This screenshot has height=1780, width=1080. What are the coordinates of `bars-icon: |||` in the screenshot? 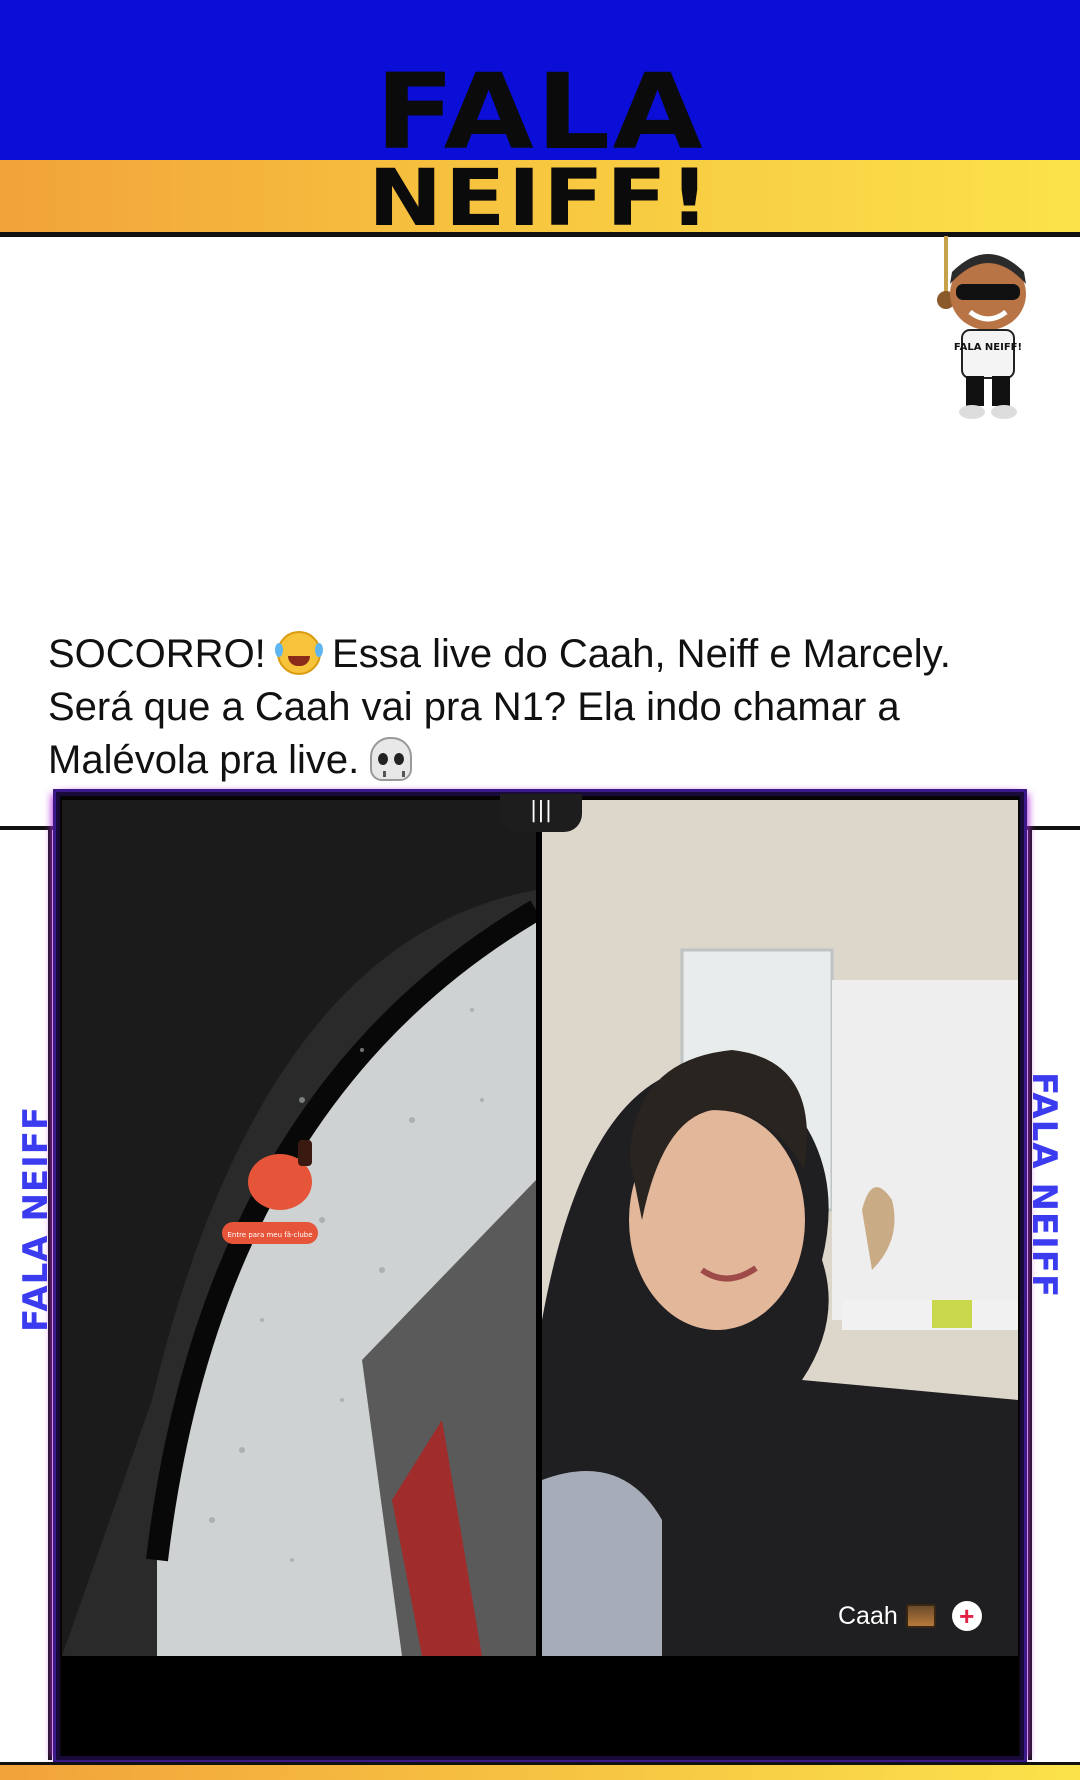 It's located at (541, 813).